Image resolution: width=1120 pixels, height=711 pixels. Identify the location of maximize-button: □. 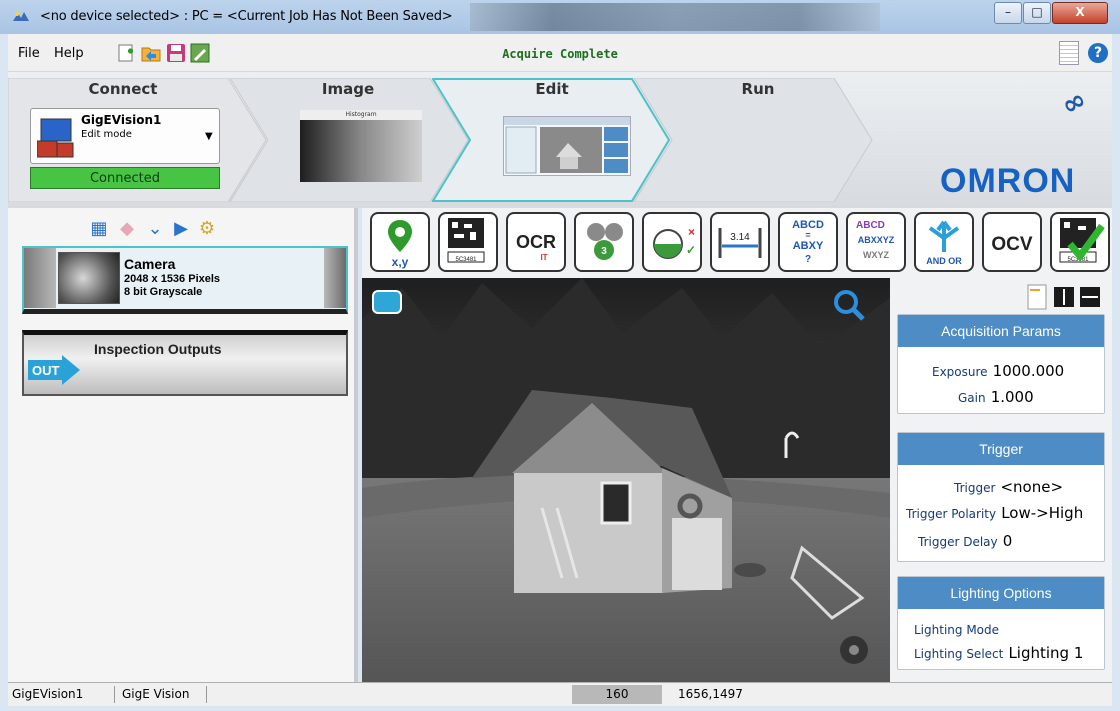
(1037, 13).